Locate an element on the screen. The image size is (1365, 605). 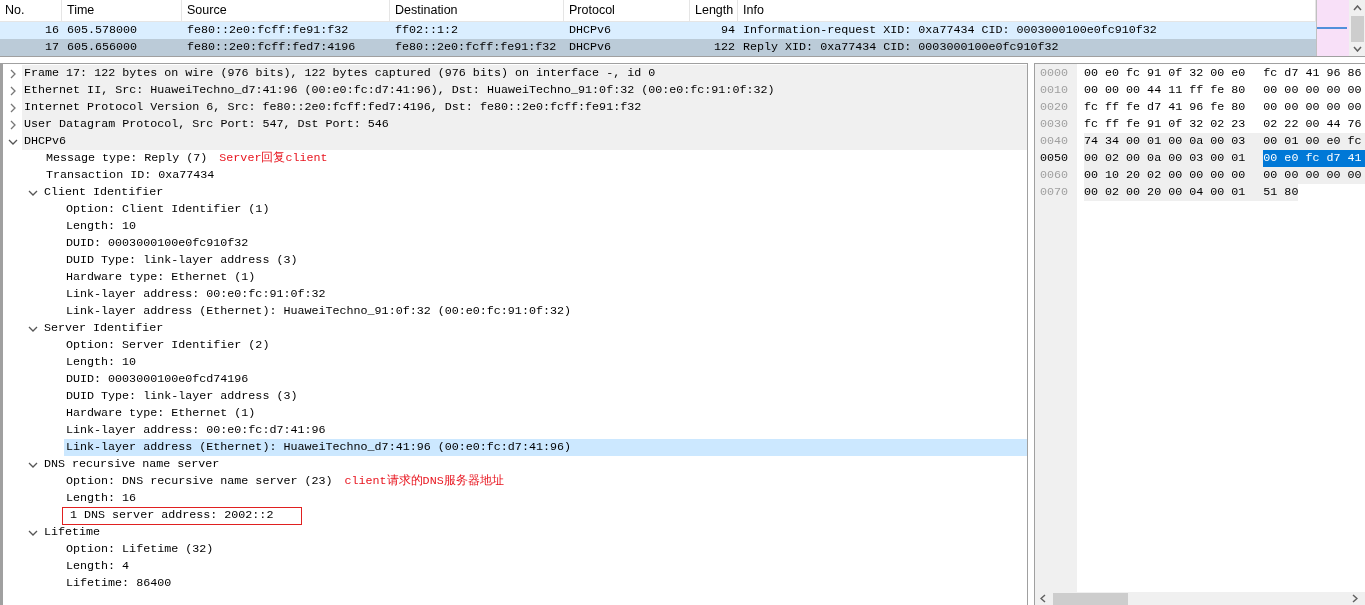
hex-bytes: 00 10 20 02 00 00 00 00 is located at coordinates (1174, 175).